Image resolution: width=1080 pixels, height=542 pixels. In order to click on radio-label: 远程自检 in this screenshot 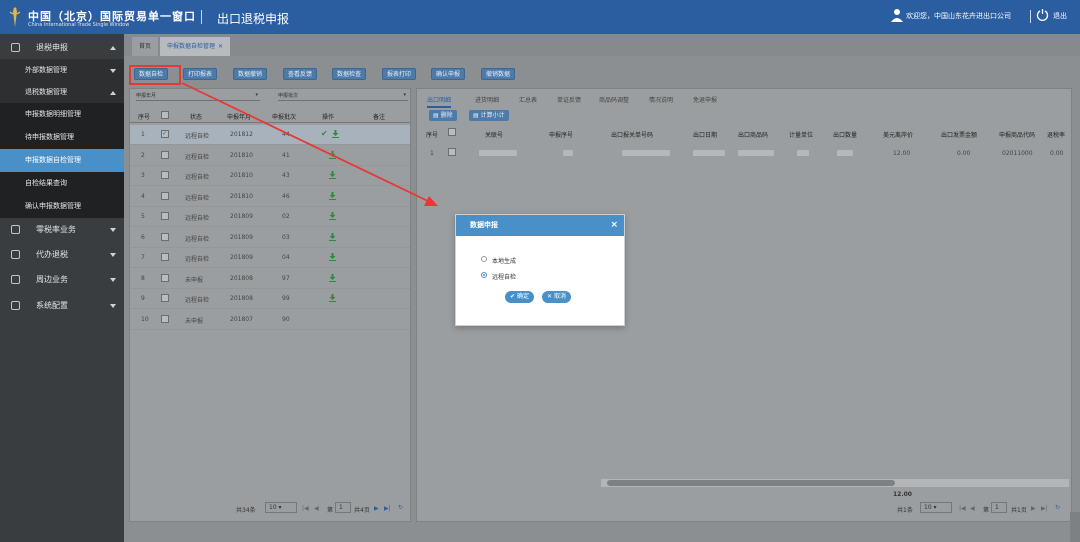, I will do `click(504, 277)`.